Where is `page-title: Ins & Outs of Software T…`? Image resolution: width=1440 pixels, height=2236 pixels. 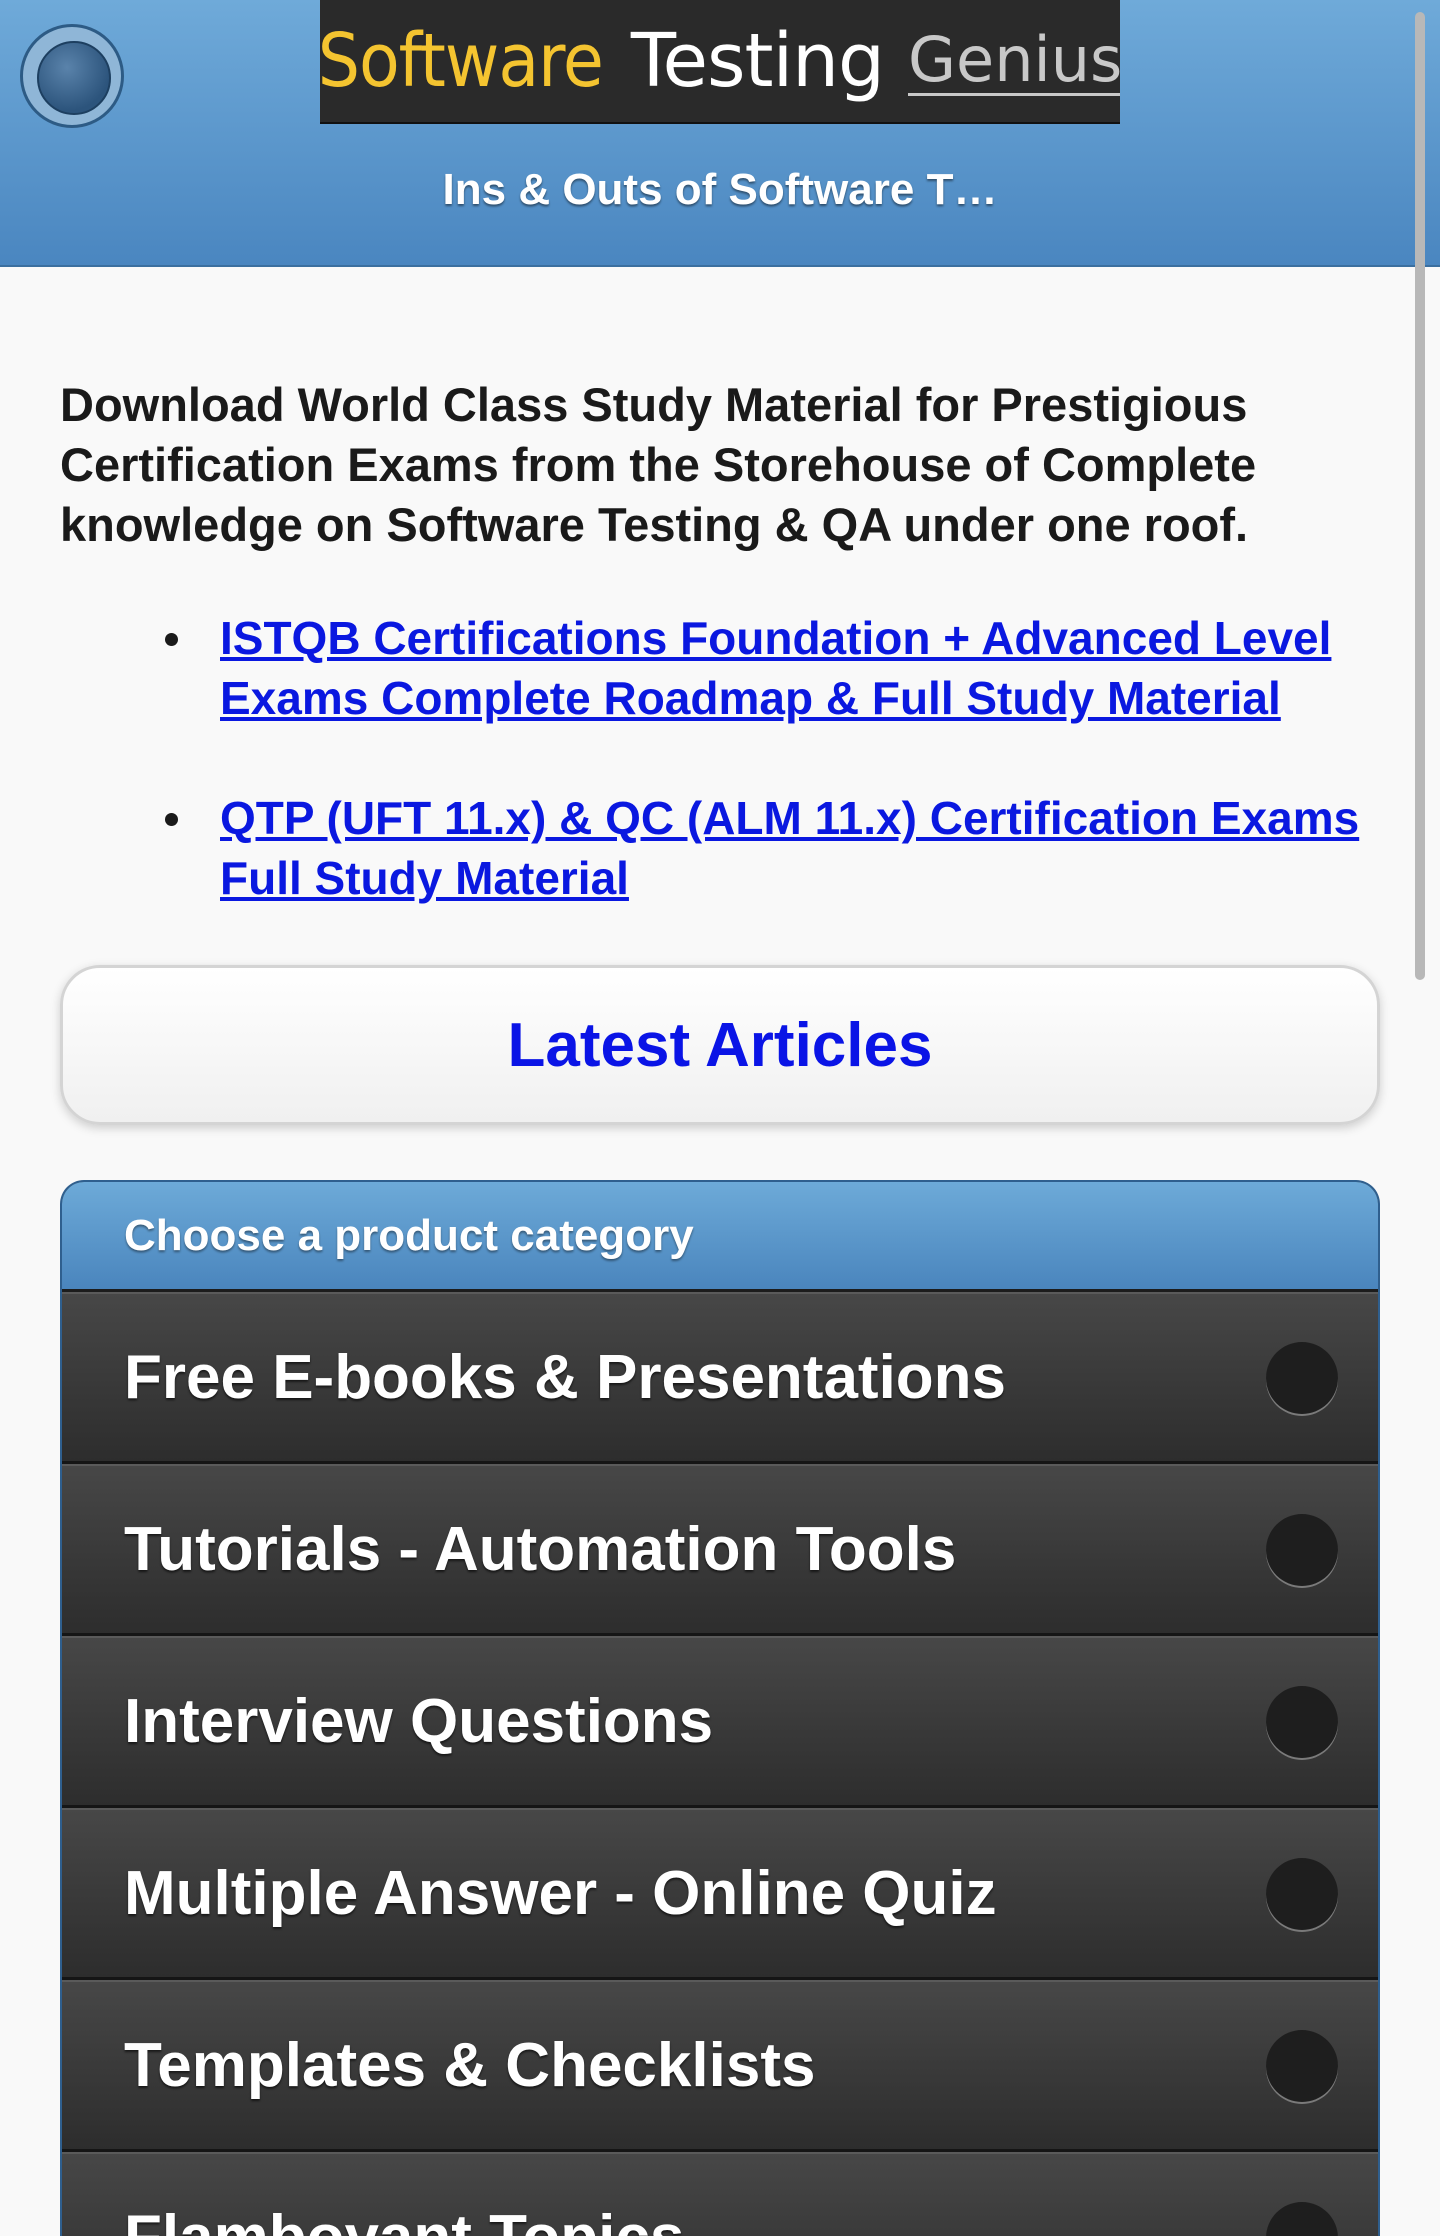 page-title: Ins & Outs of Software T… is located at coordinates (720, 189).